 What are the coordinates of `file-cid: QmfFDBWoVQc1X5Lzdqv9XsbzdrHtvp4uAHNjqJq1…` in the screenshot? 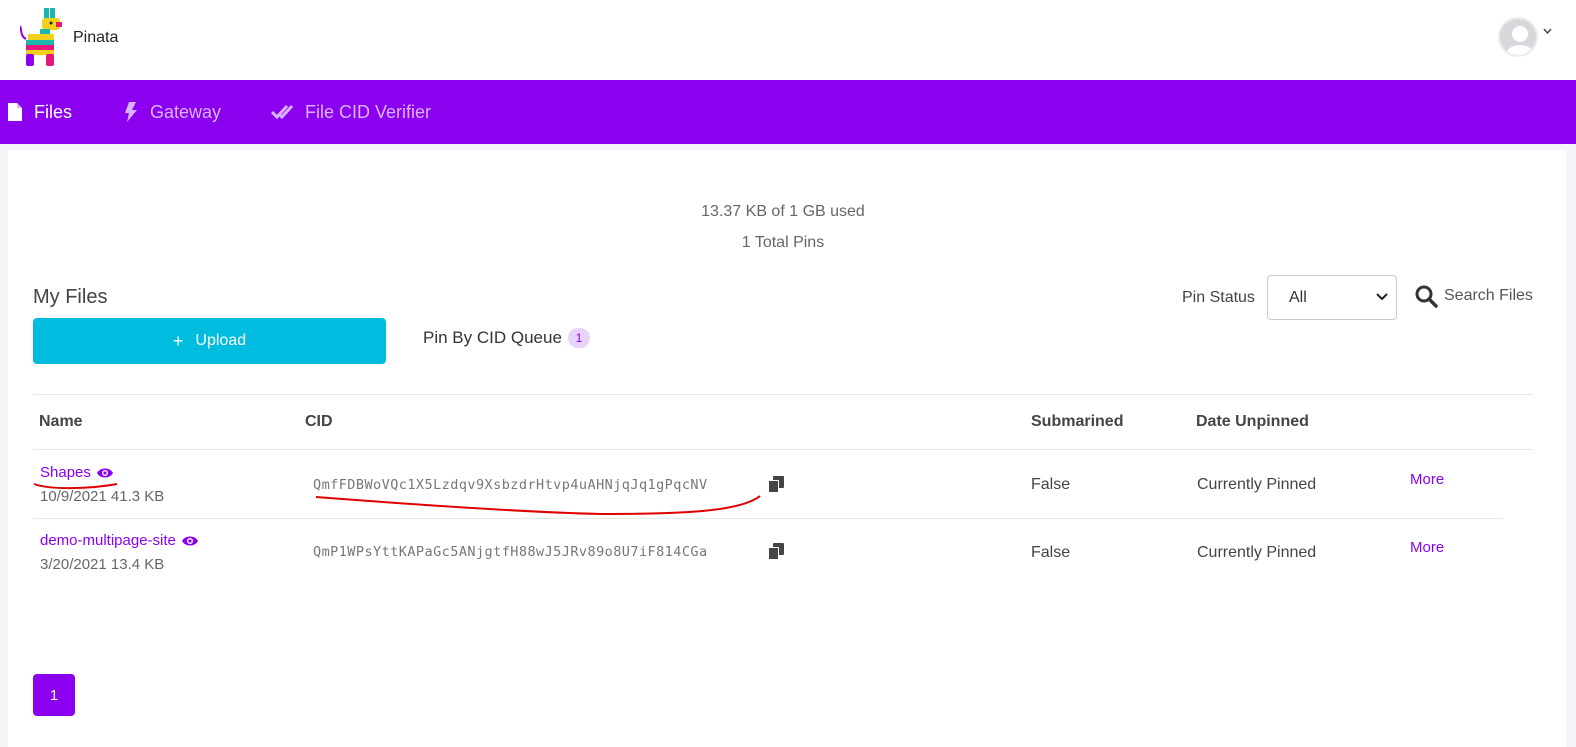 It's located at (510, 485).